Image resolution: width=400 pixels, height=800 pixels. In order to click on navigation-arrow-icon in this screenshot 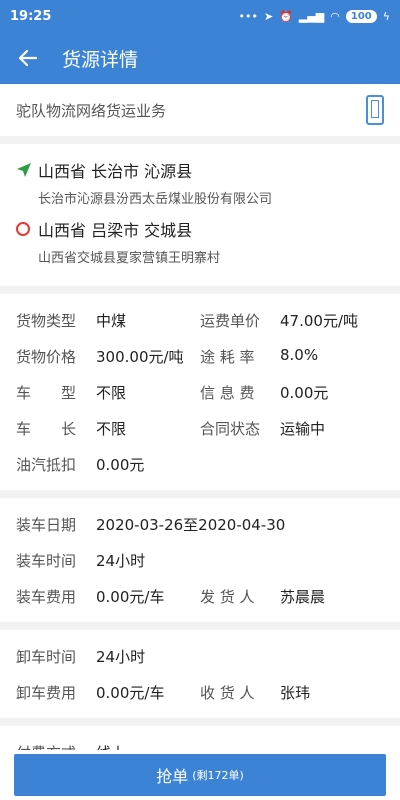, I will do `click(24, 170)`.